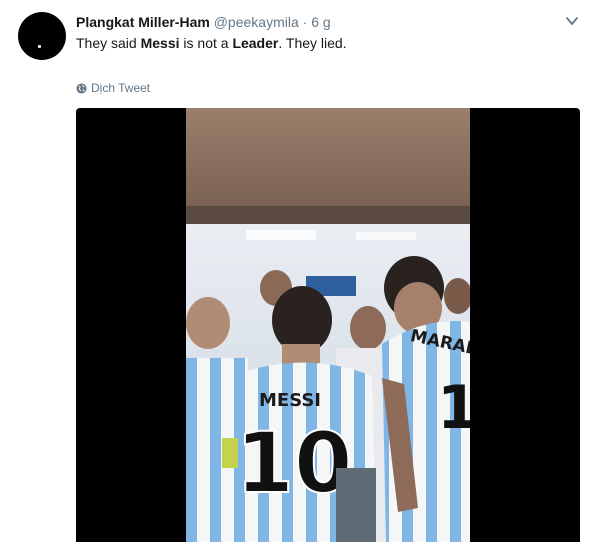 The width and height of the screenshot is (592, 542). Describe the element at coordinates (160, 43) in the screenshot. I see `text-bold-messi: Messi` at that location.